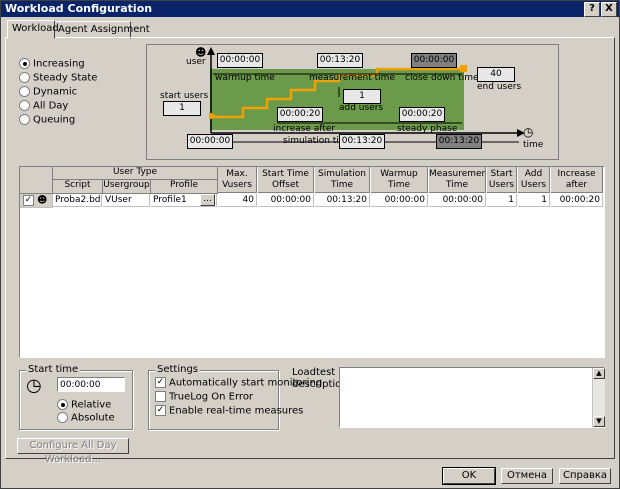  What do you see at coordinates (184, 96) in the screenshot?
I see `start-users-label: start users` at bounding box center [184, 96].